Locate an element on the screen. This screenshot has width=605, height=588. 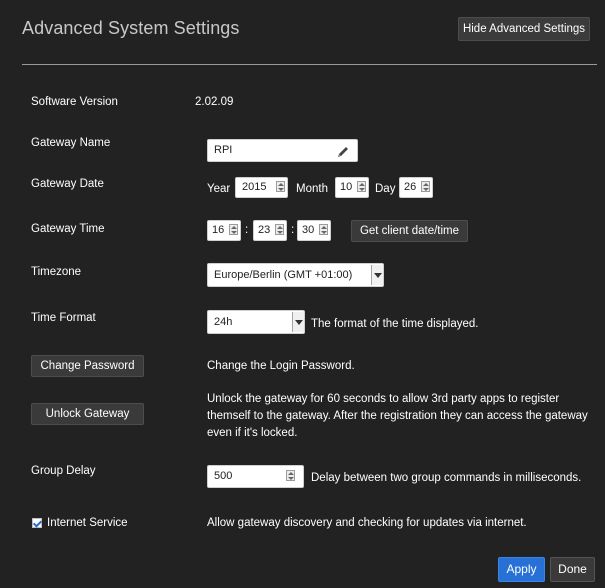
gateway-name-label: Gateway Name is located at coordinates (71, 143).